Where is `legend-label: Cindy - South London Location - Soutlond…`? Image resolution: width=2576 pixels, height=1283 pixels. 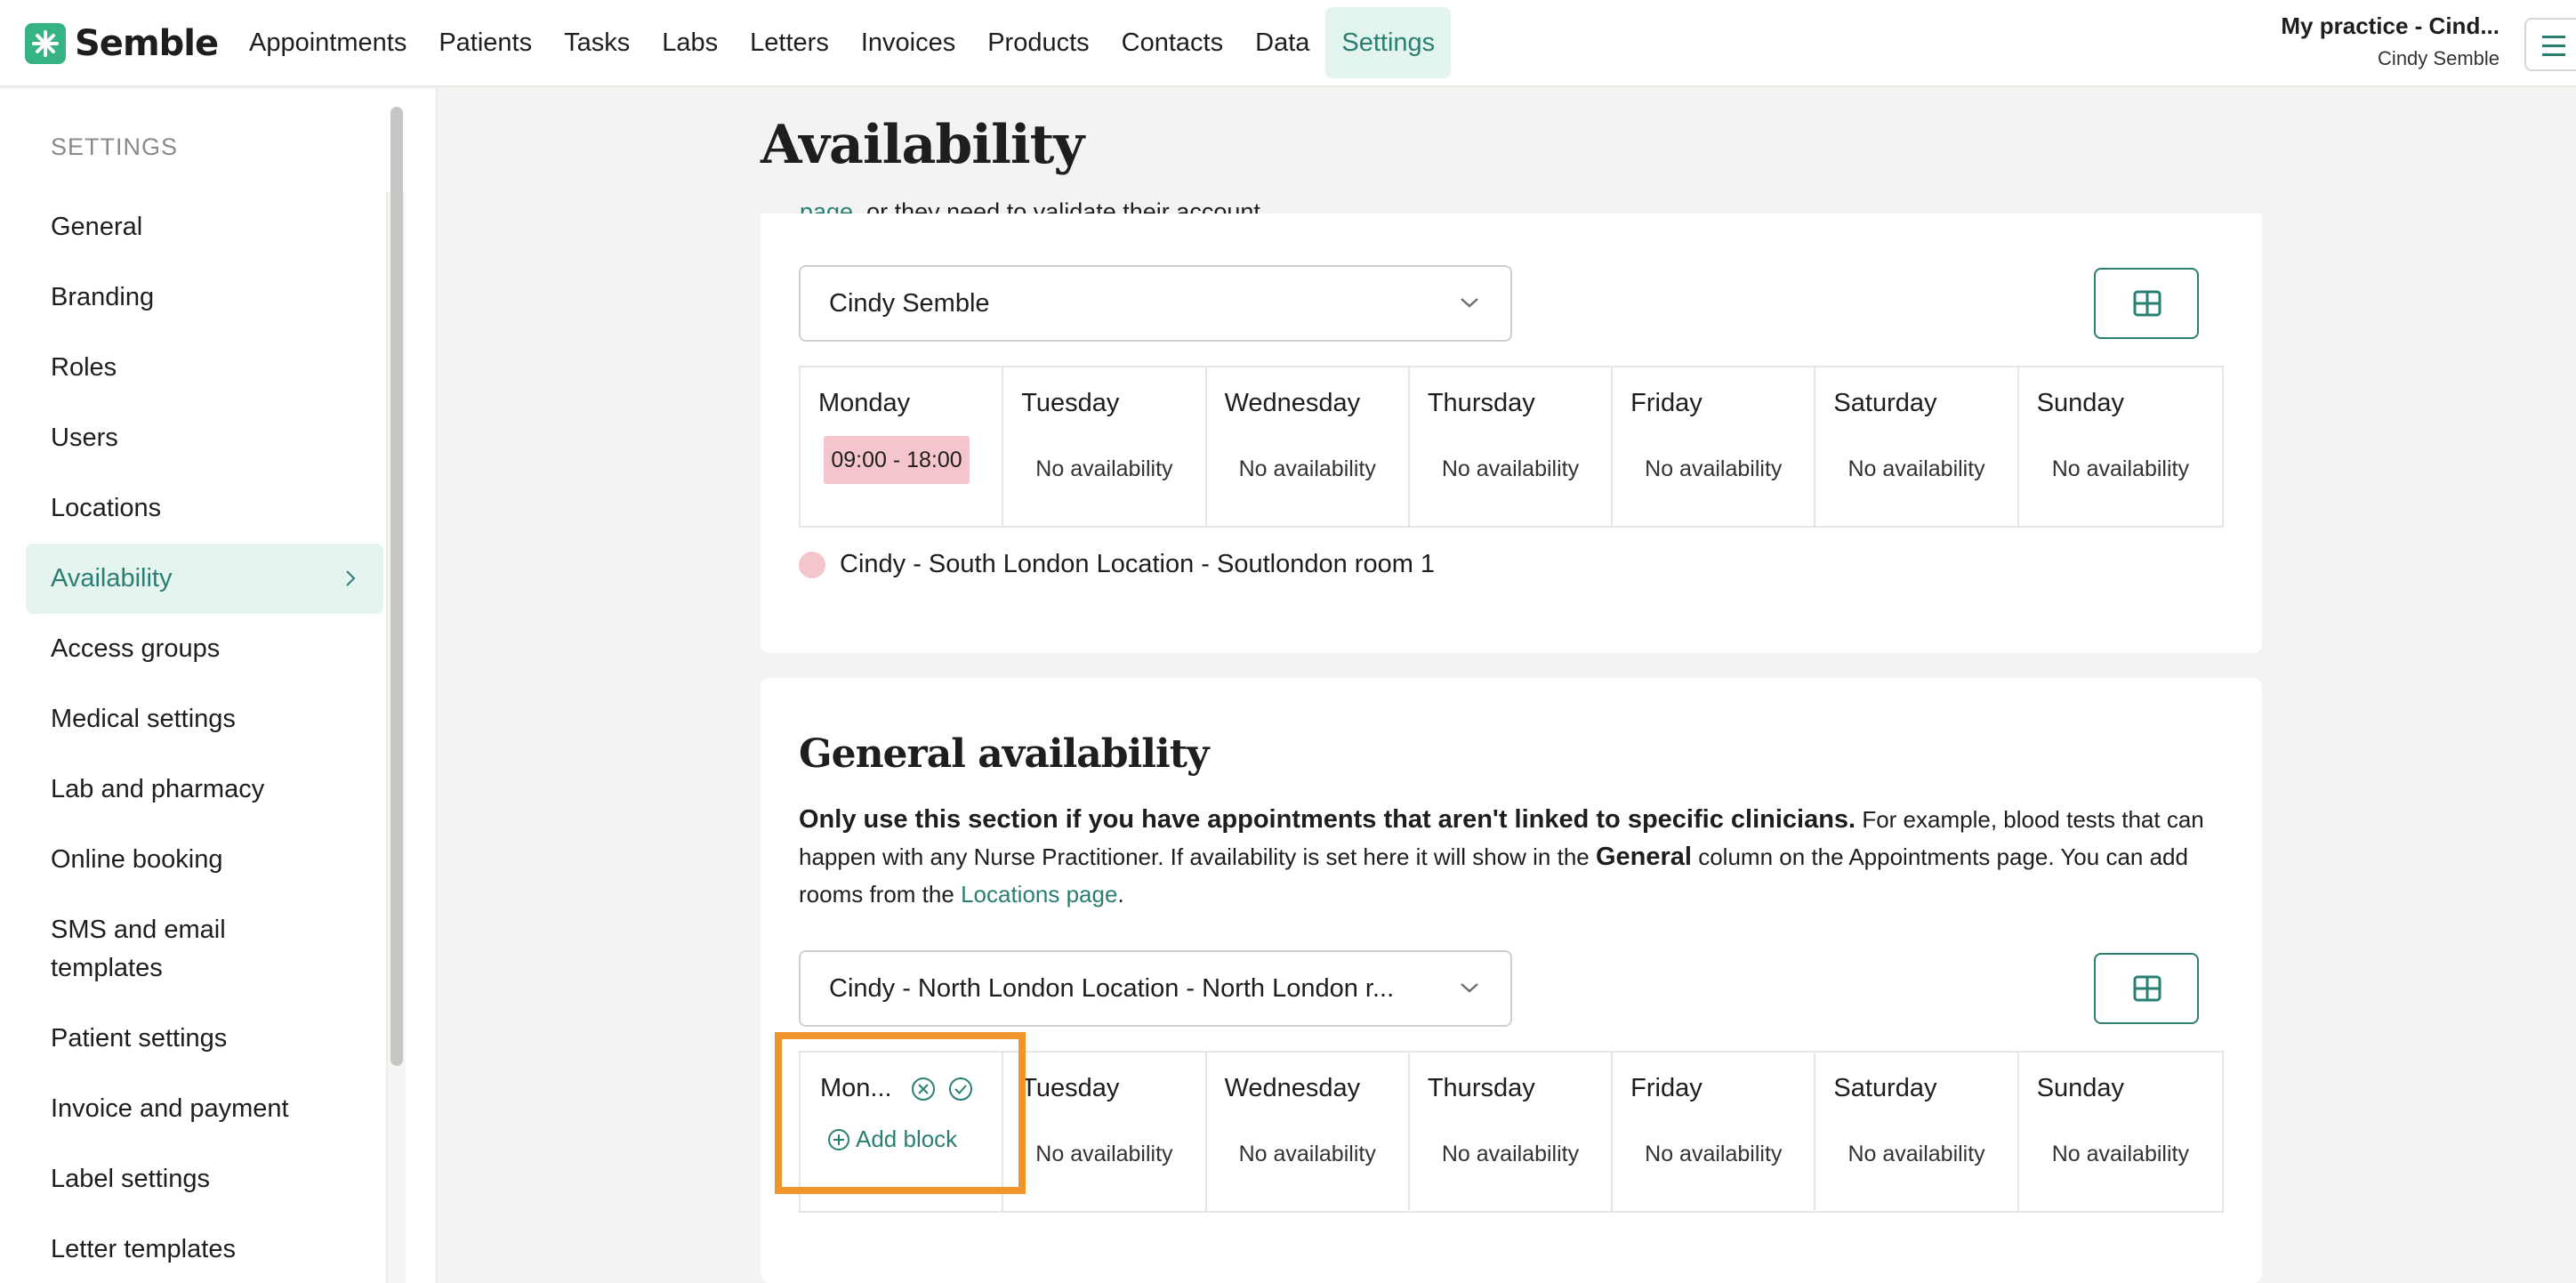
legend-label: Cindy - South London Location - Soutlond… is located at coordinates (1138, 564).